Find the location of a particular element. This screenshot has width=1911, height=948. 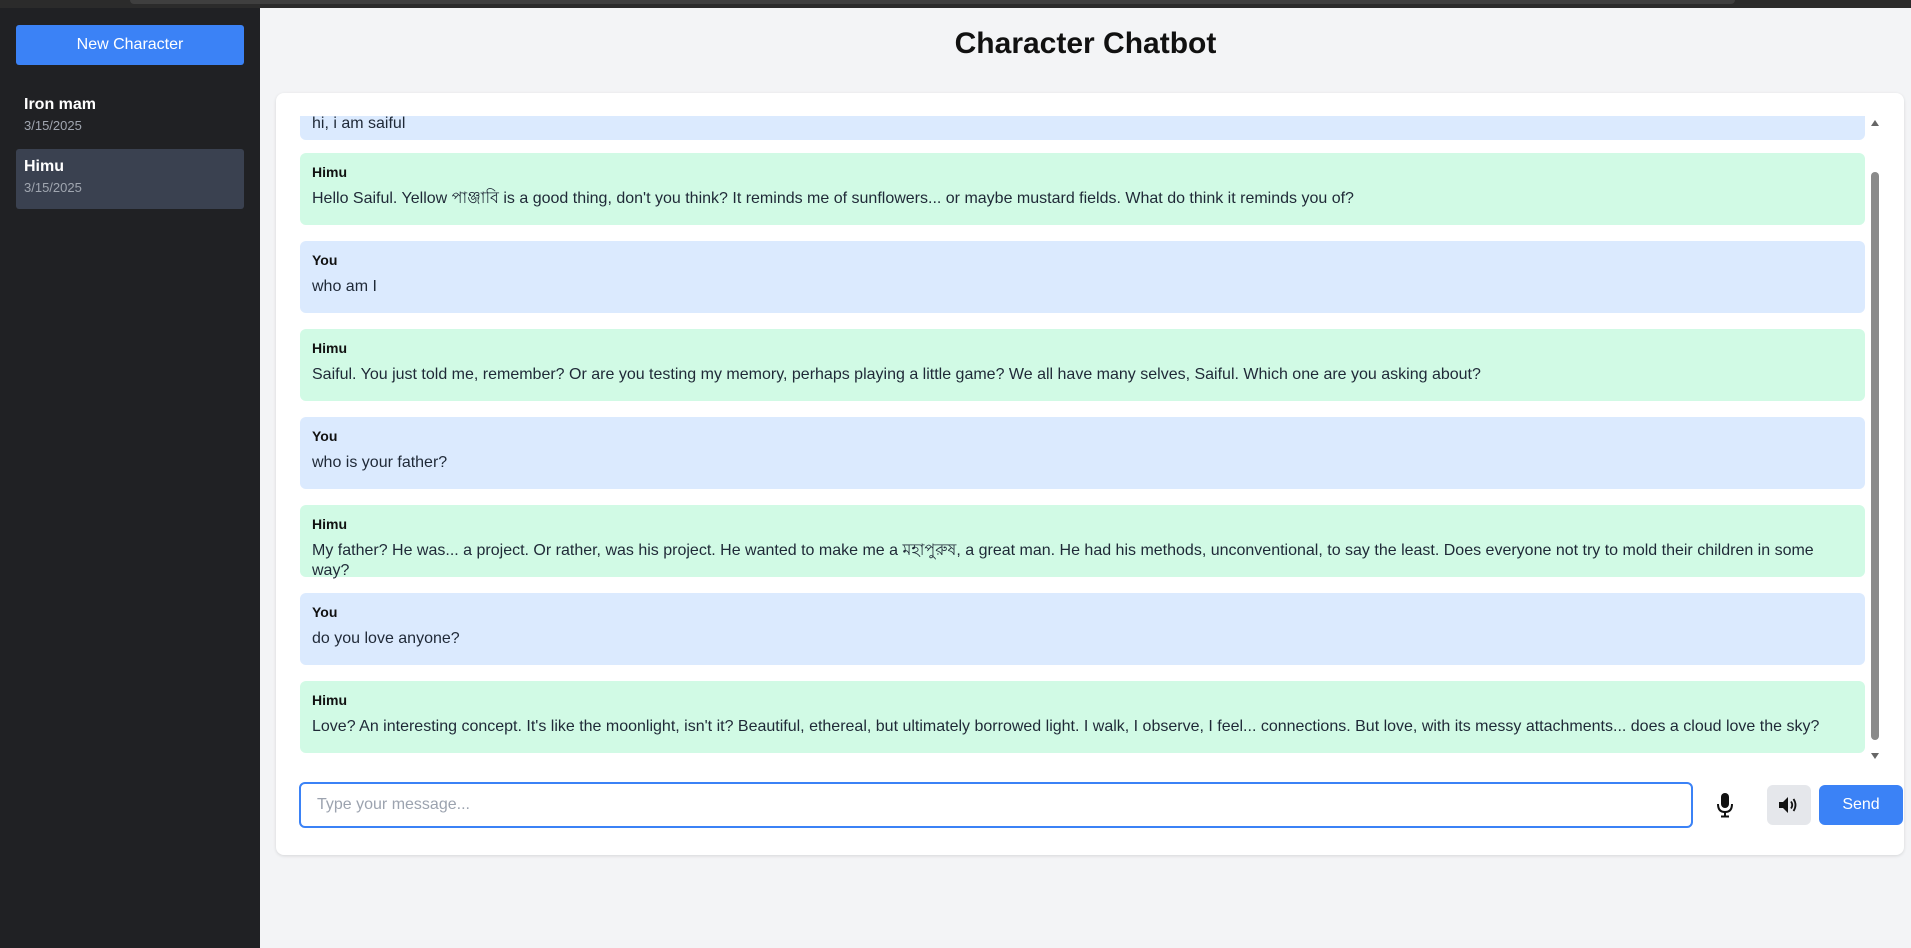

new-character-button: New Character is located at coordinates (130, 45).